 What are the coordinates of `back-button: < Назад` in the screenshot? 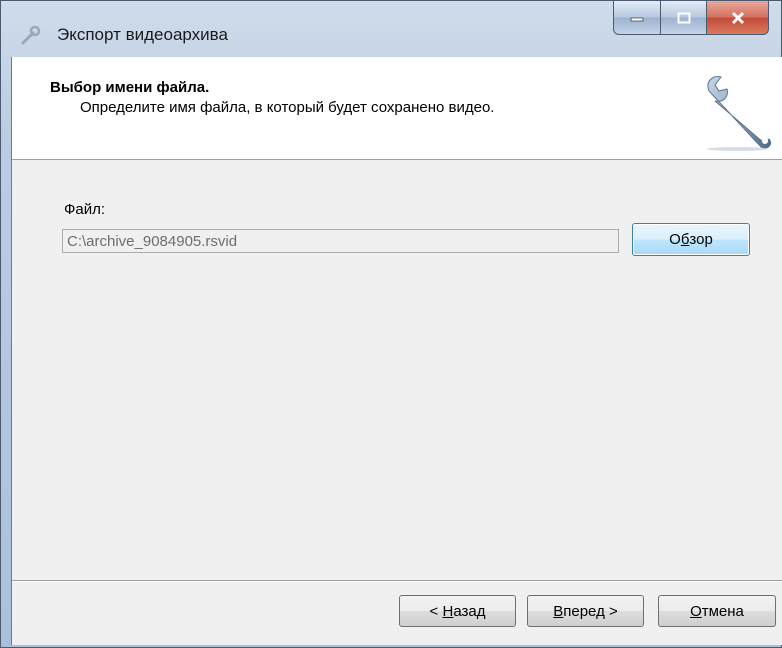 It's located at (457, 611).